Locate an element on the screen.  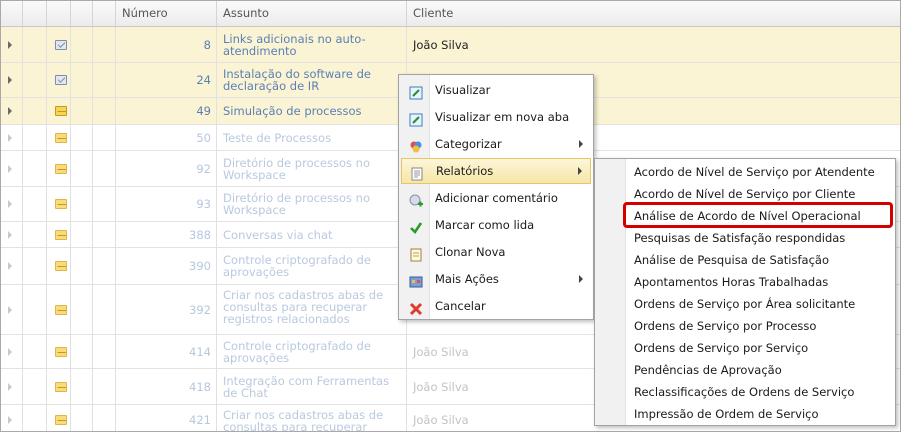
ticket-subject-link: Conversas via chat is located at coordinates (314, 235).